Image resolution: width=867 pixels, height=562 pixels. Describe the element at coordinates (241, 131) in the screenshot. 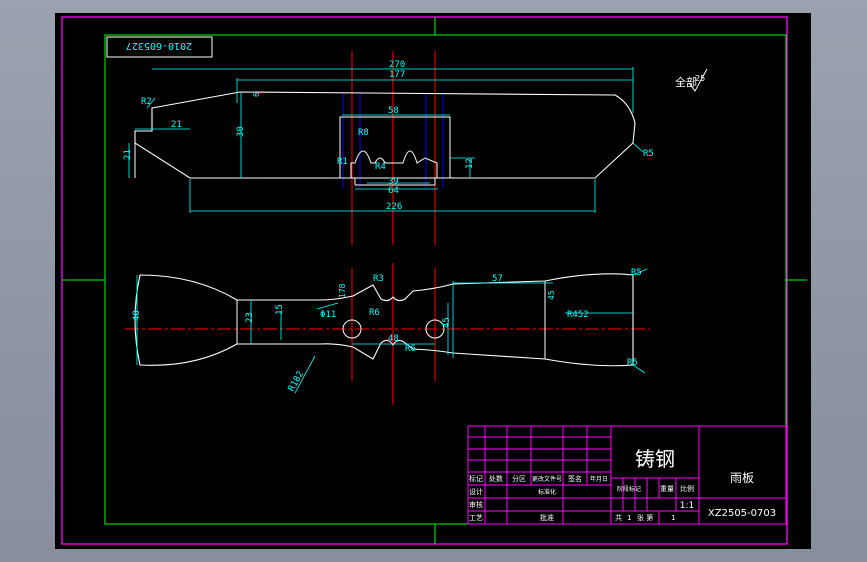

I see `dim-top-height: 30` at that location.